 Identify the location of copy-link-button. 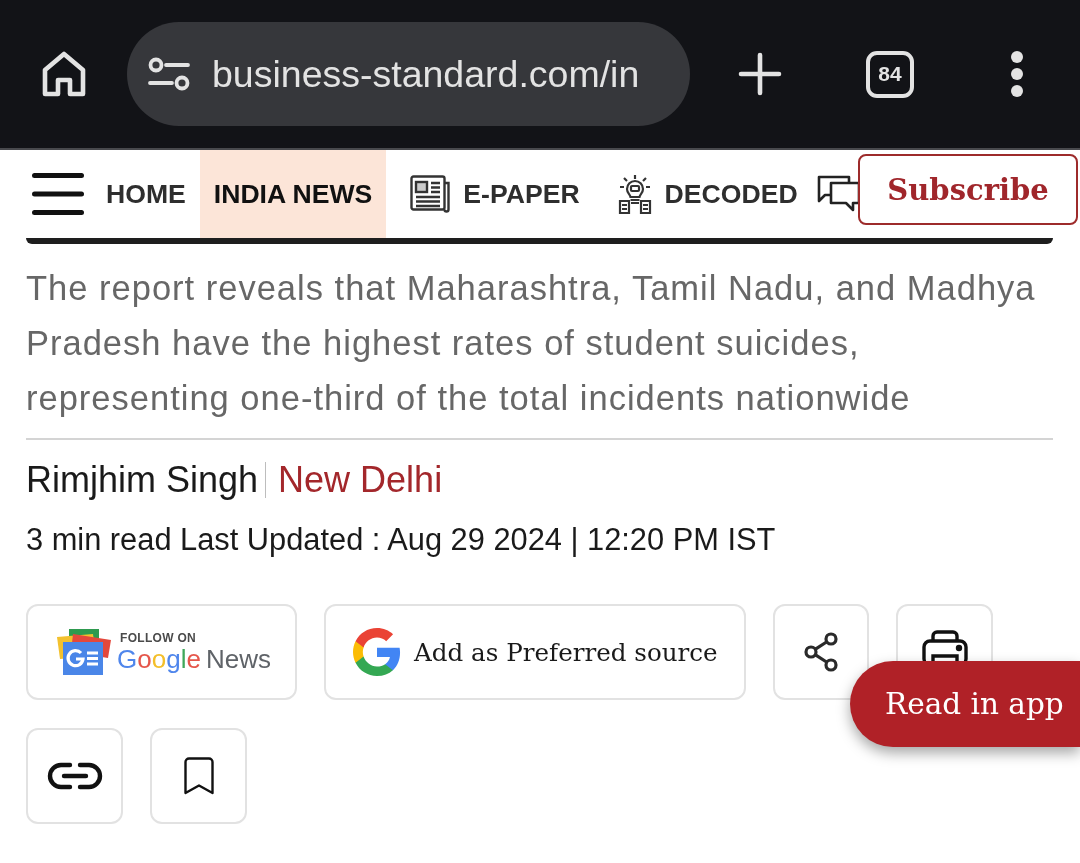
(74, 776).